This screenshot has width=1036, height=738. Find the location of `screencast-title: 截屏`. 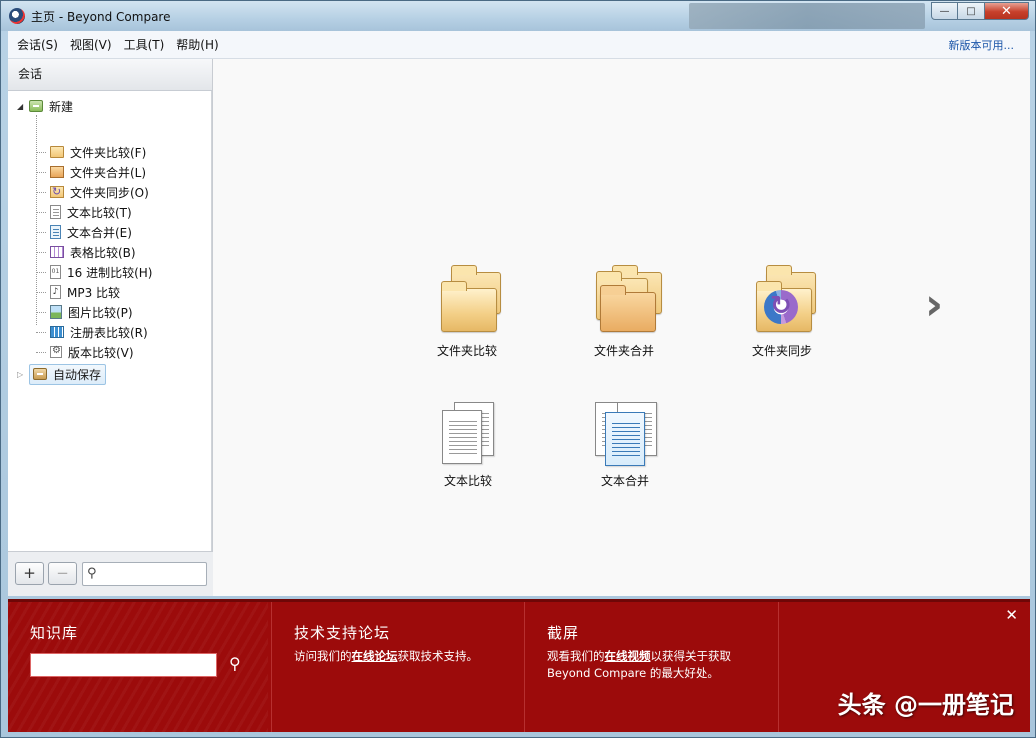

screencast-title: 截屏 is located at coordinates (563, 633).